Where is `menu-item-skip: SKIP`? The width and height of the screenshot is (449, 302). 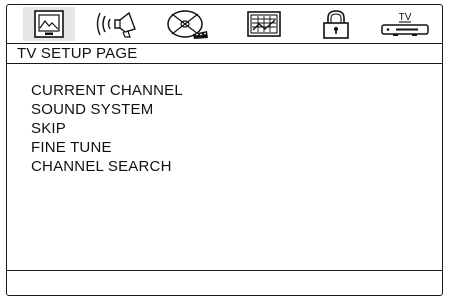
menu-item-skip: SKIP is located at coordinates (107, 128).